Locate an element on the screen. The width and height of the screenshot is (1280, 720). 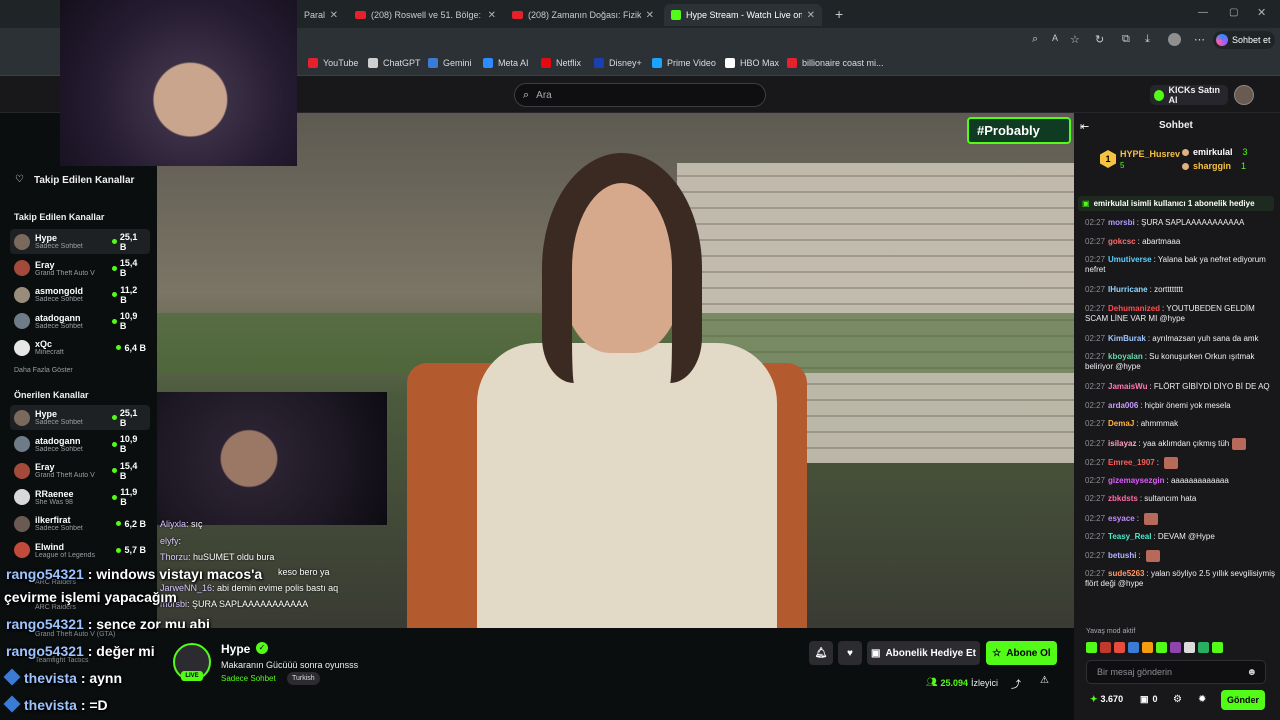
sidebar-channel-item: Elwind League of Legends 5,7 B is located at coordinates (80, 550).